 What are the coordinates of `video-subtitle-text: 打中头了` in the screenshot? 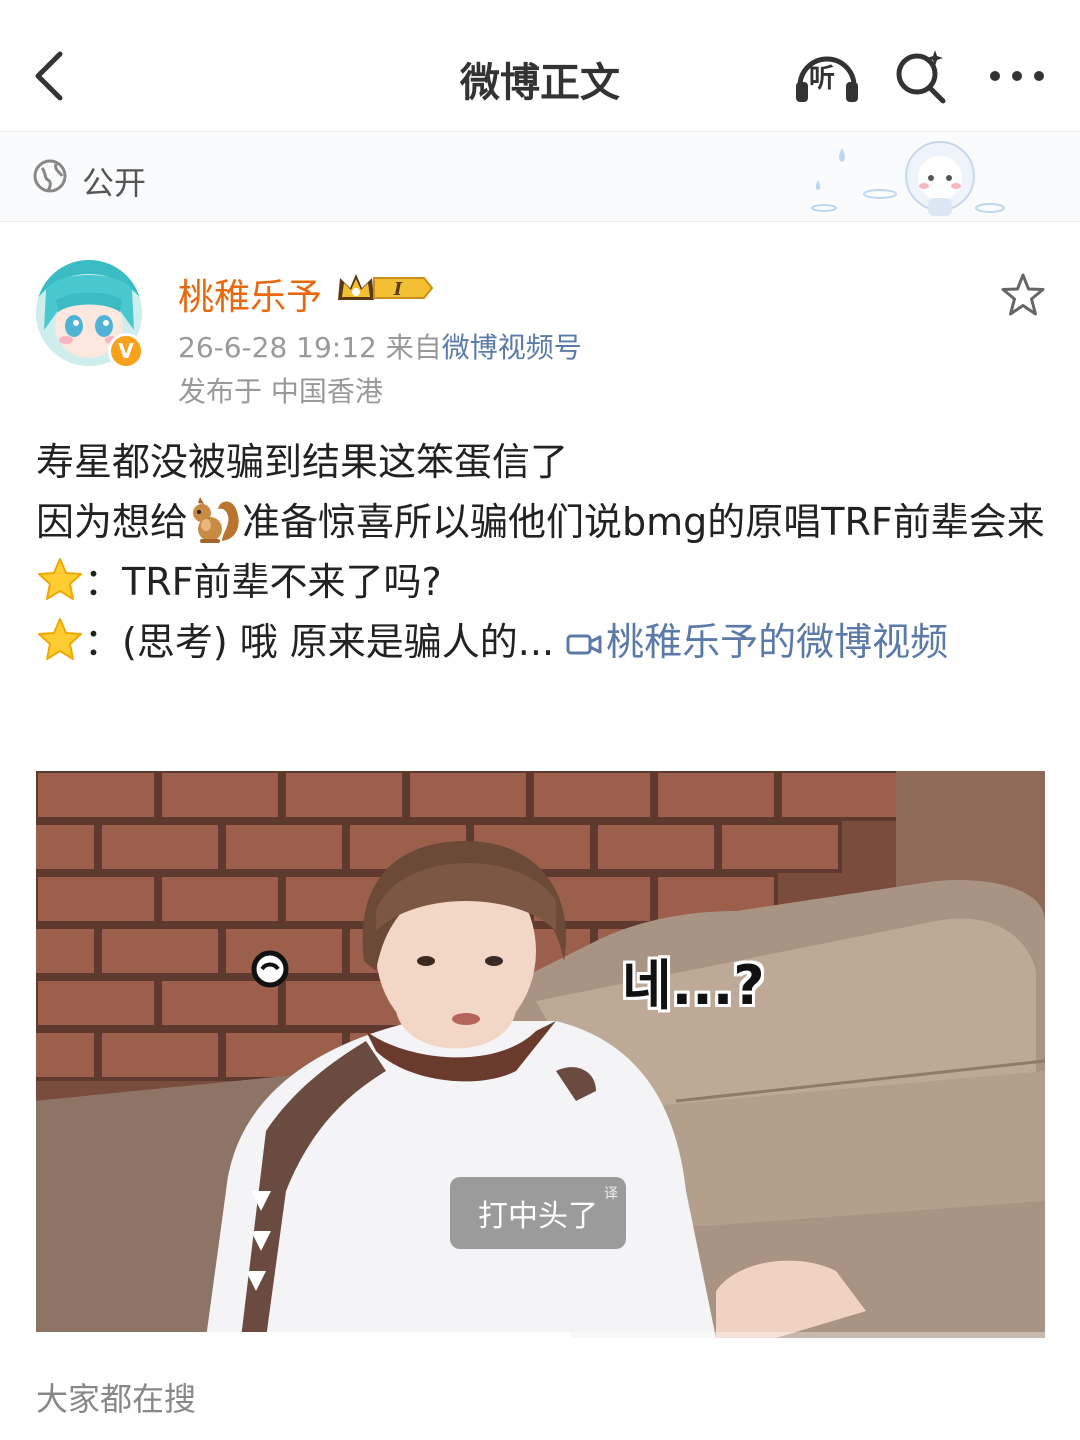 It's located at (538, 1216).